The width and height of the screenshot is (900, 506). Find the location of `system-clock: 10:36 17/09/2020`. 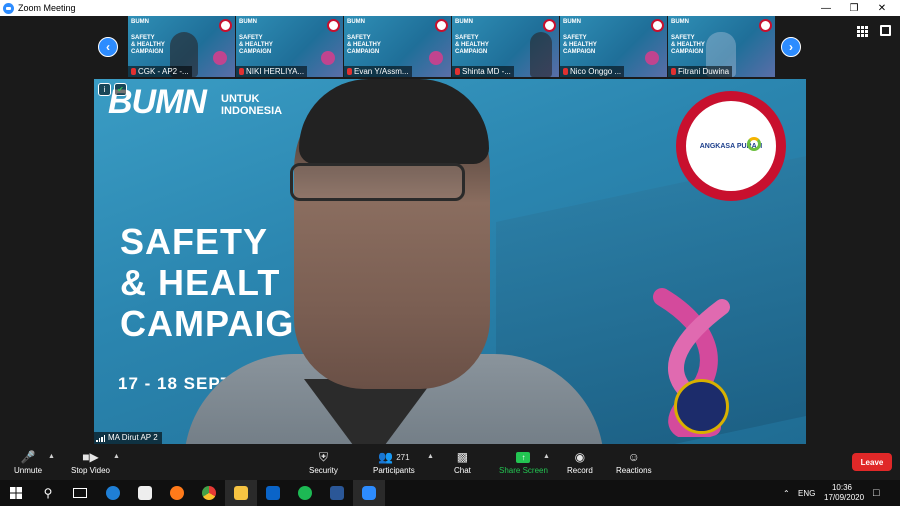

system-clock: 10:36 17/09/2020 is located at coordinates (844, 493).